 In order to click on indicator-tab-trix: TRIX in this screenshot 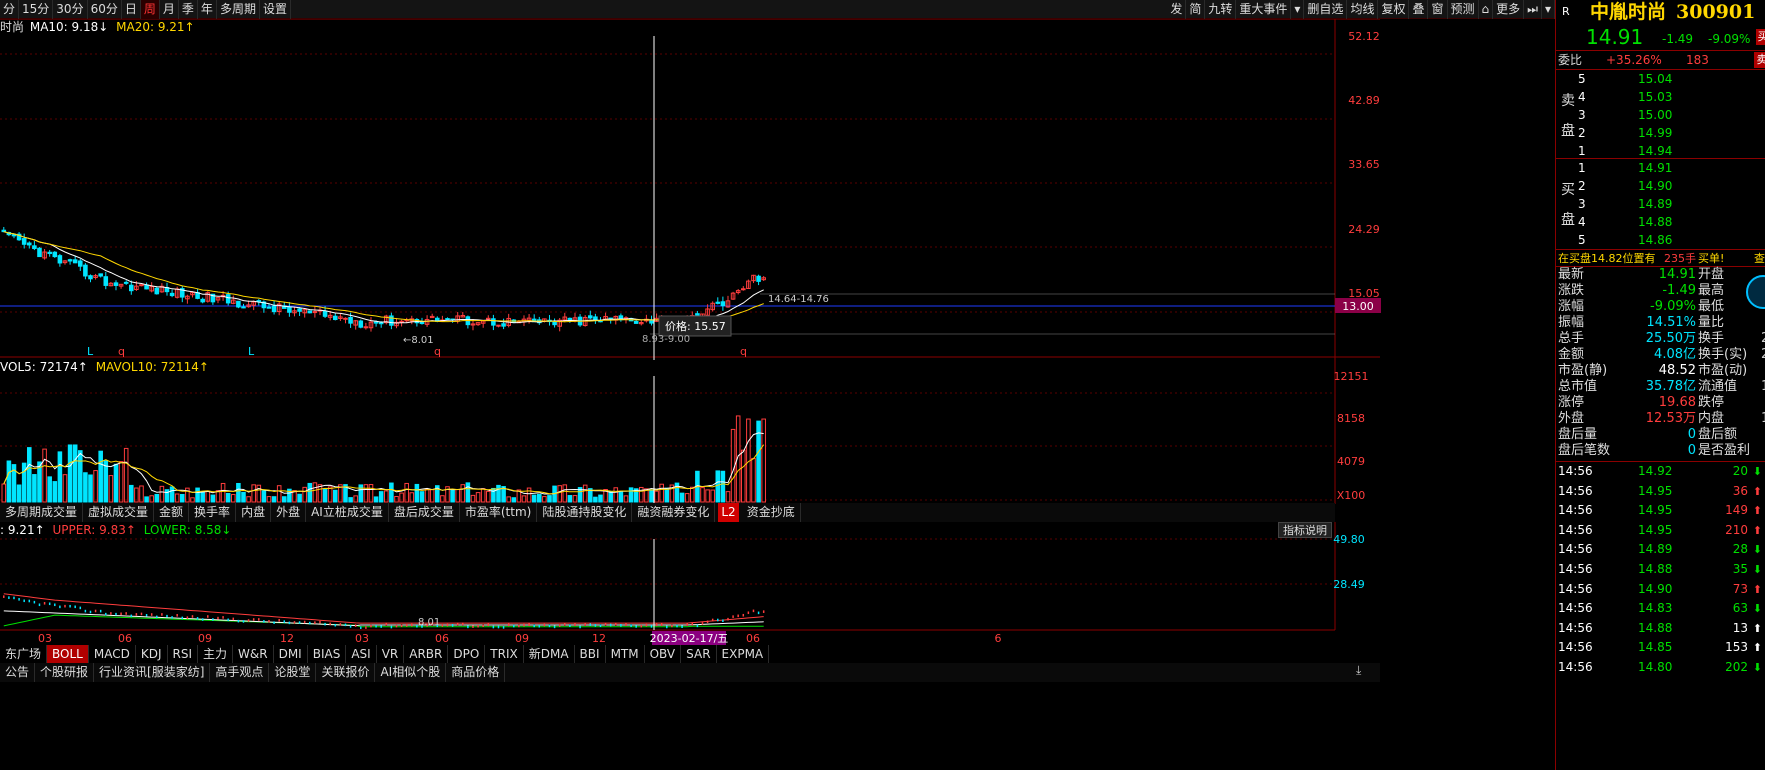, I will do `click(504, 654)`.